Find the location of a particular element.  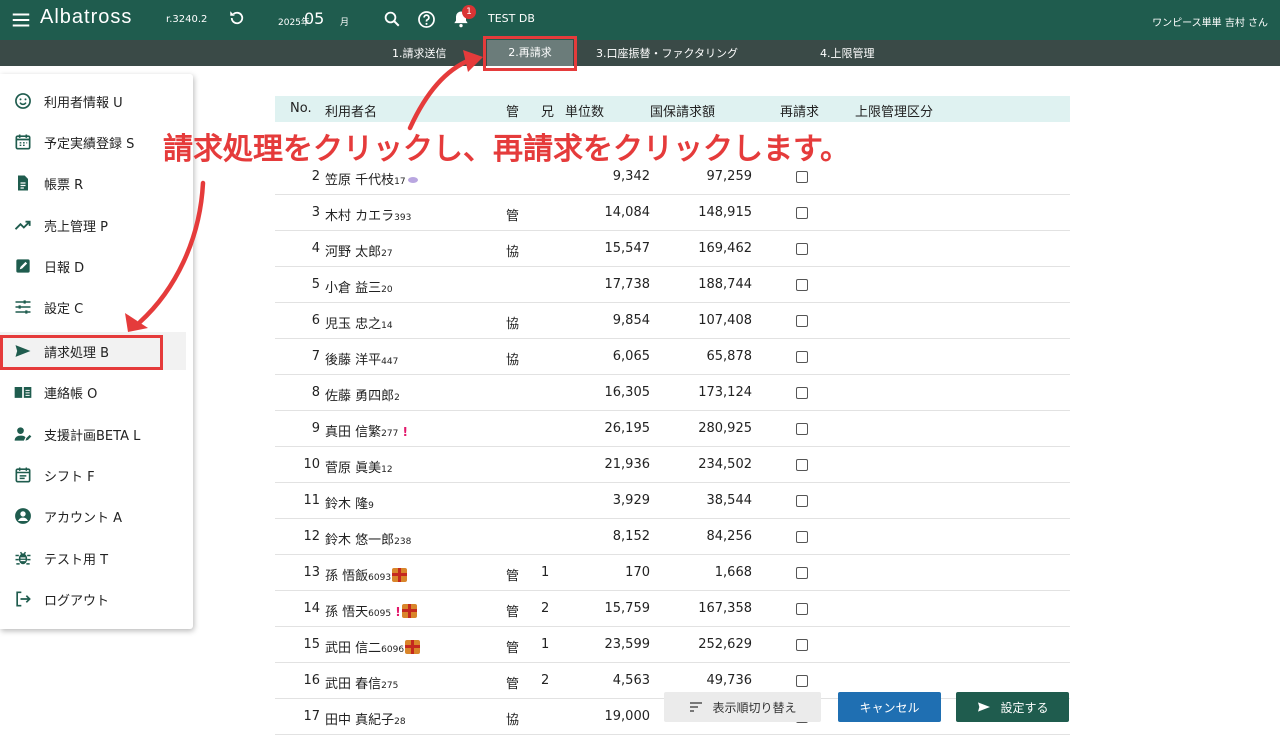

kan-cell: 管 is located at coordinates (513, 648).